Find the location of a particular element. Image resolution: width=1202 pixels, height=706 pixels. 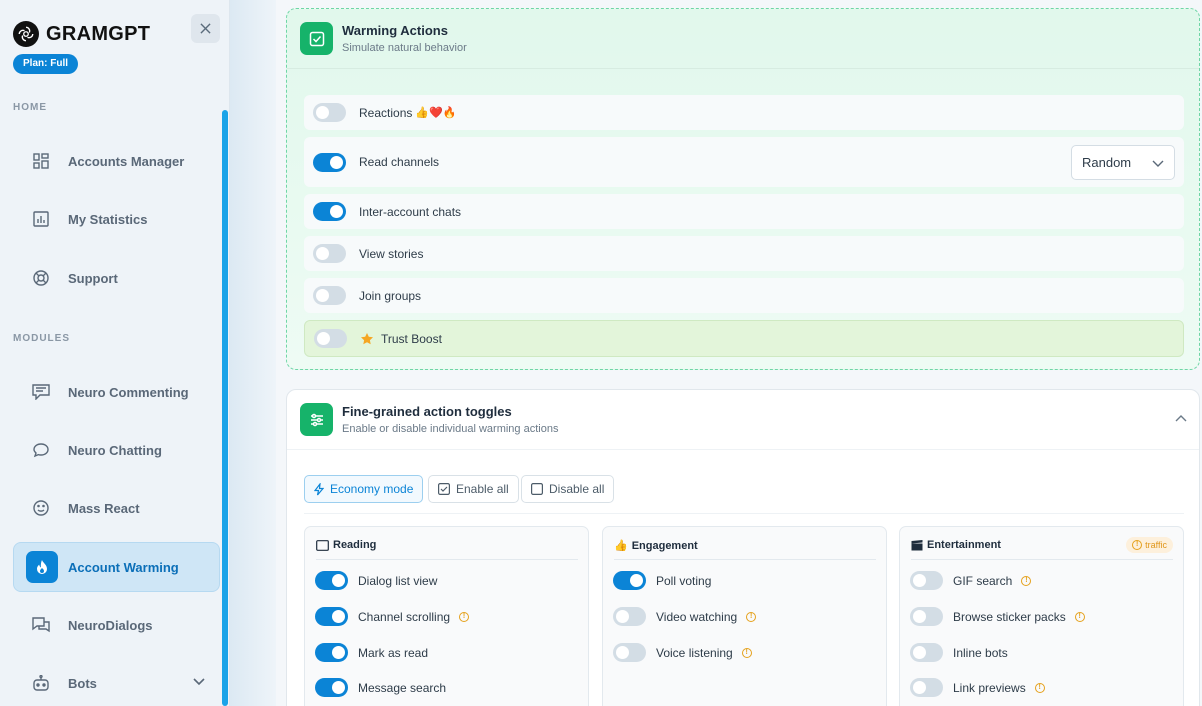

warming-row-reactions: Reactions 👍❤️🔥 is located at coordinates (744, 112).